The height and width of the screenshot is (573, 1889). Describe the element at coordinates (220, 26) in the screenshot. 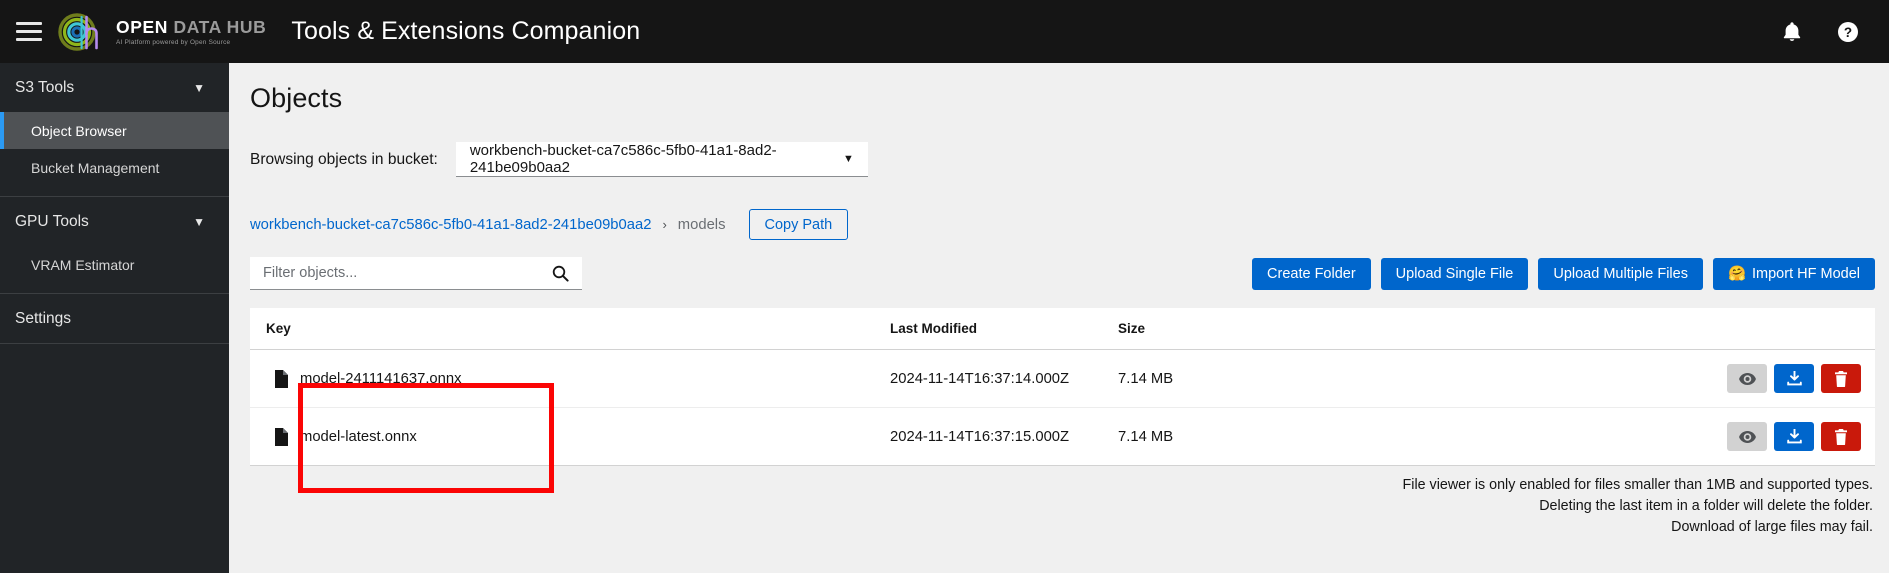

I see `logo-datahub-text: DATA HUB` at that location.